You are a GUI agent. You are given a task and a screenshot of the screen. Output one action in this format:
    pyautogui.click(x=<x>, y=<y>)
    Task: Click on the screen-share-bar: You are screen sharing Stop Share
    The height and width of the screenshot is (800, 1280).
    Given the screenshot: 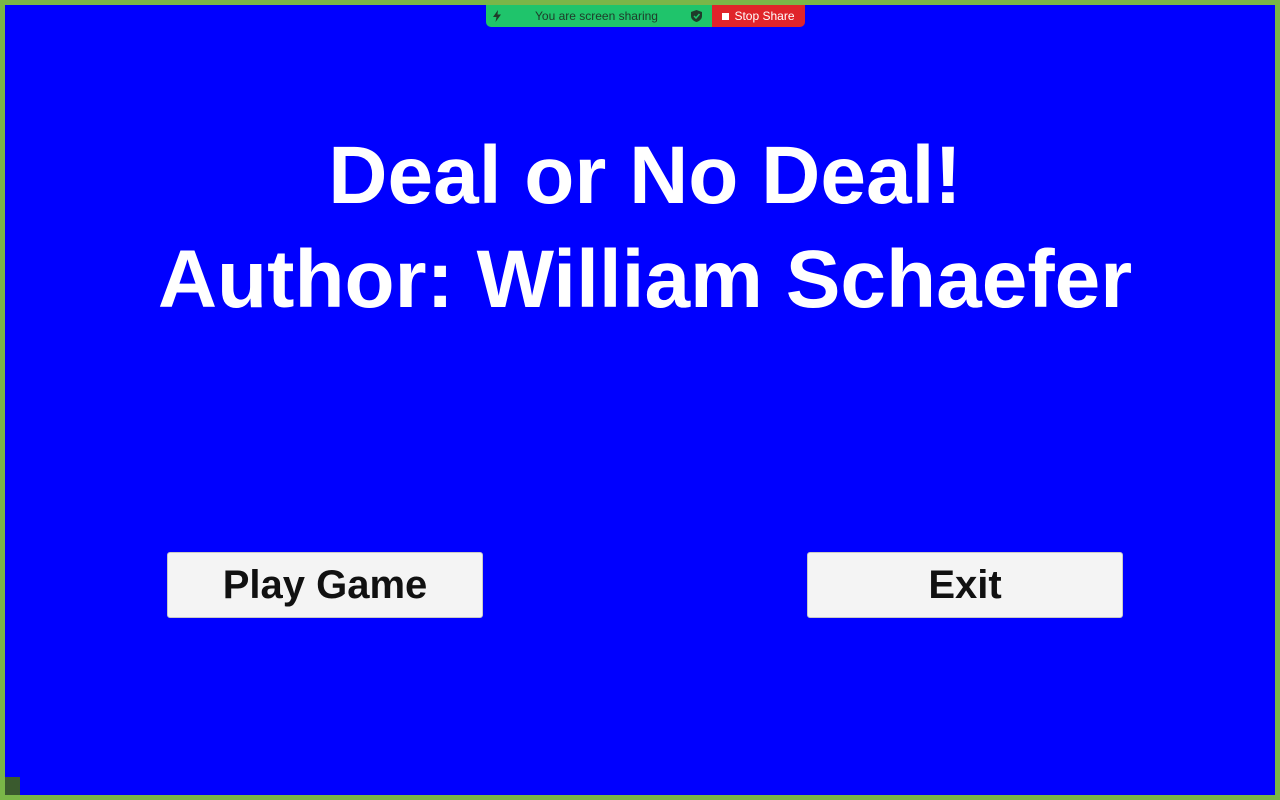 What is the action you would take?
    pyautogui.click(x=645, y=16)
    